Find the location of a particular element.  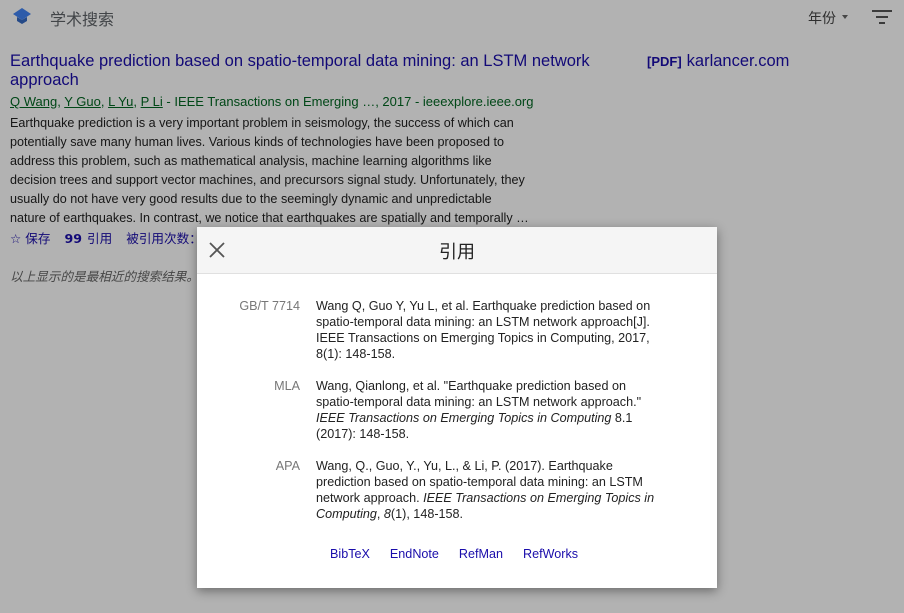

export-refman-link: RefMan is located at coordinates (481, 554).